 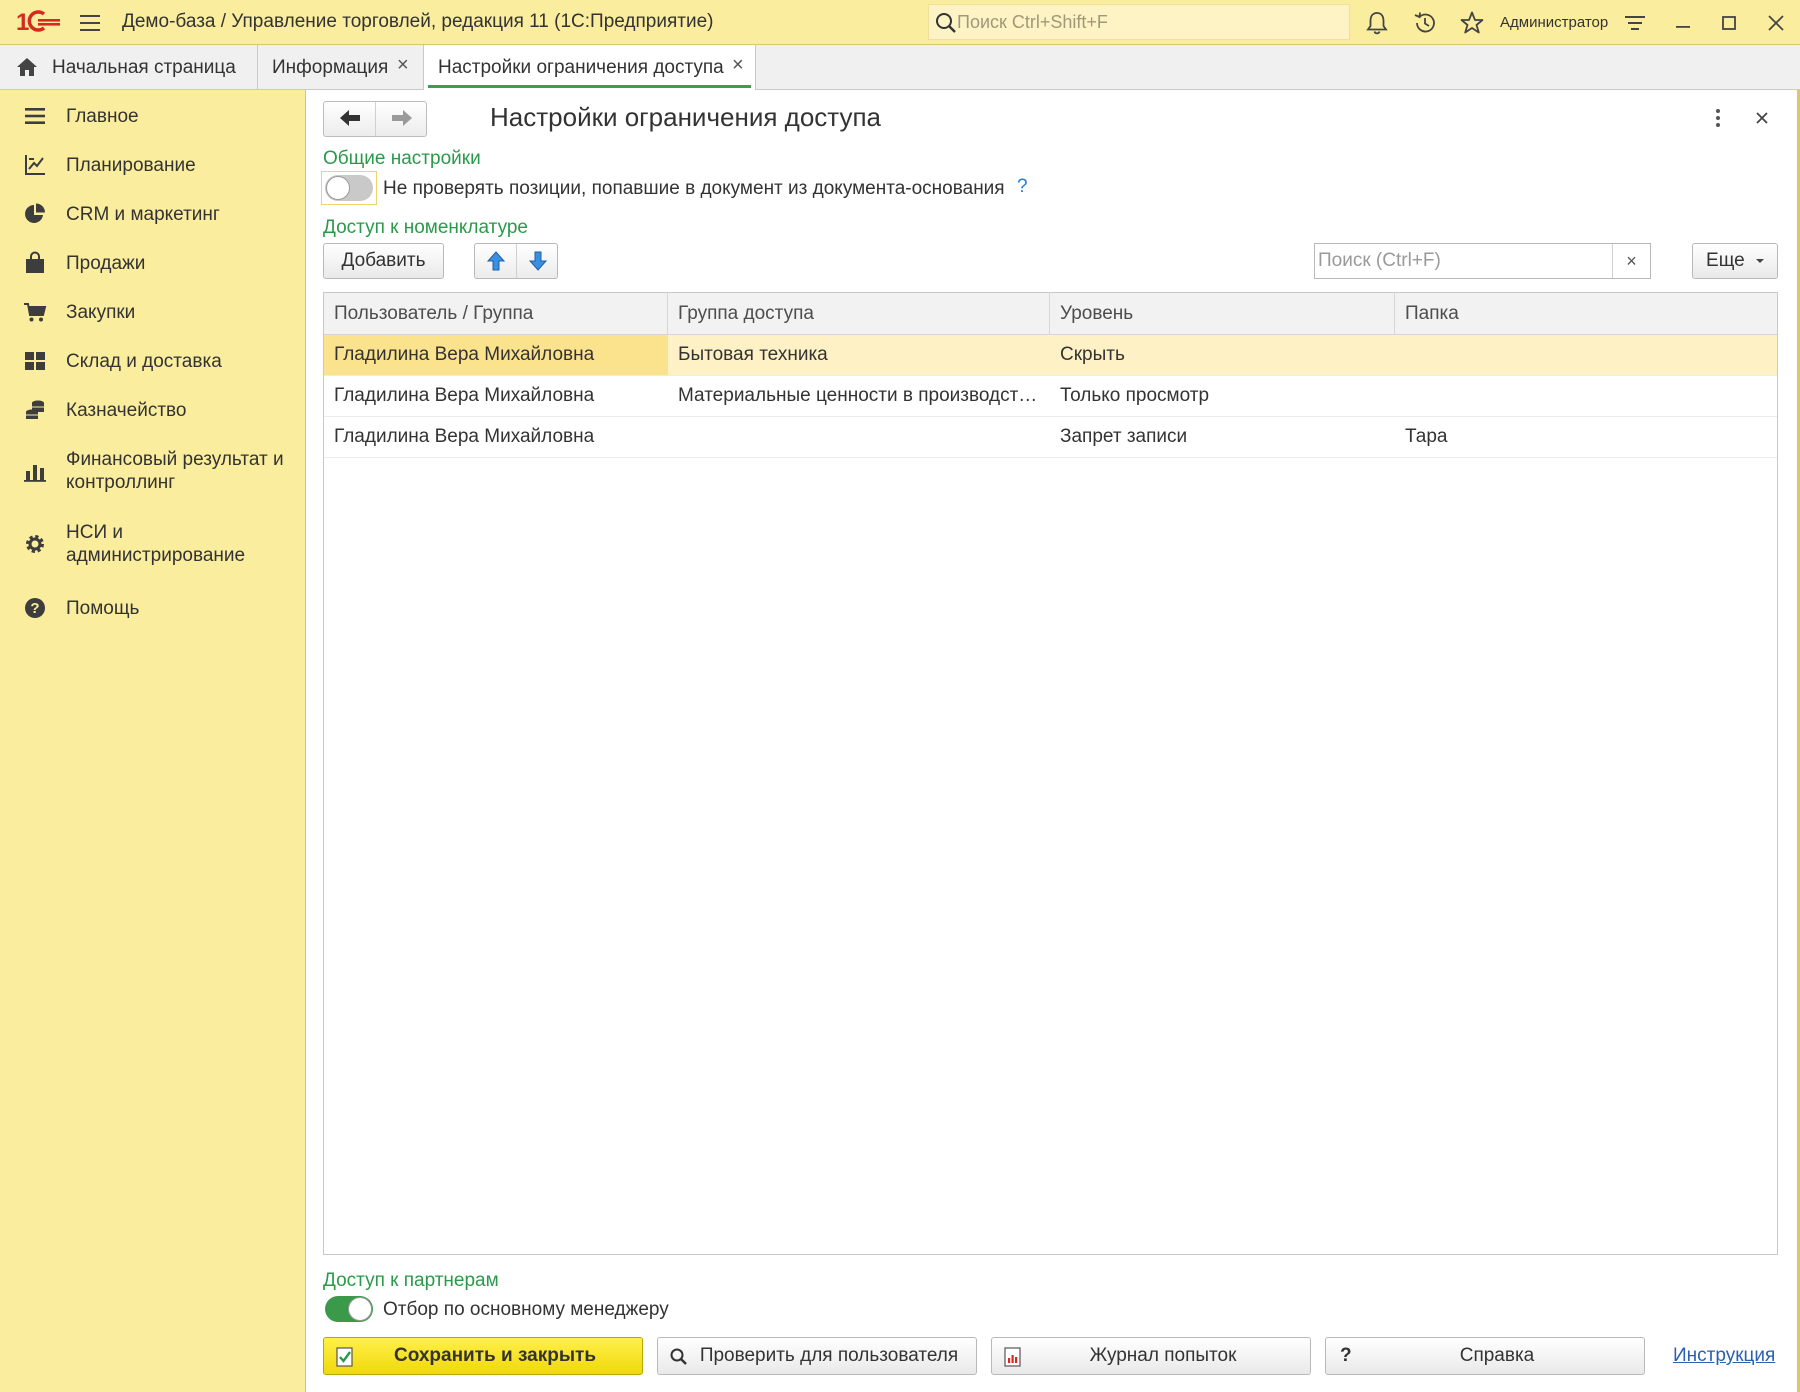 What do you see at coordinates (1461, 261) in the screenshot?
I see `list-search-input` at bounding box center [1461, 261].